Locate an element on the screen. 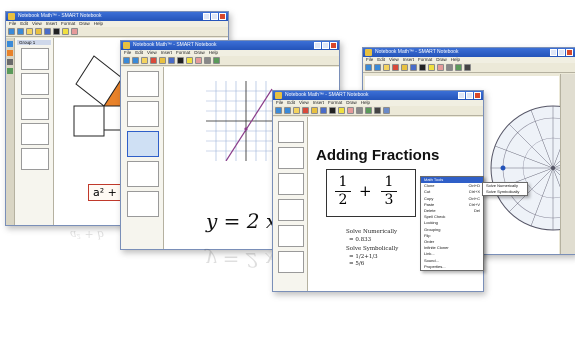  equation: y = 2 x is located at coordinates (241, 221).